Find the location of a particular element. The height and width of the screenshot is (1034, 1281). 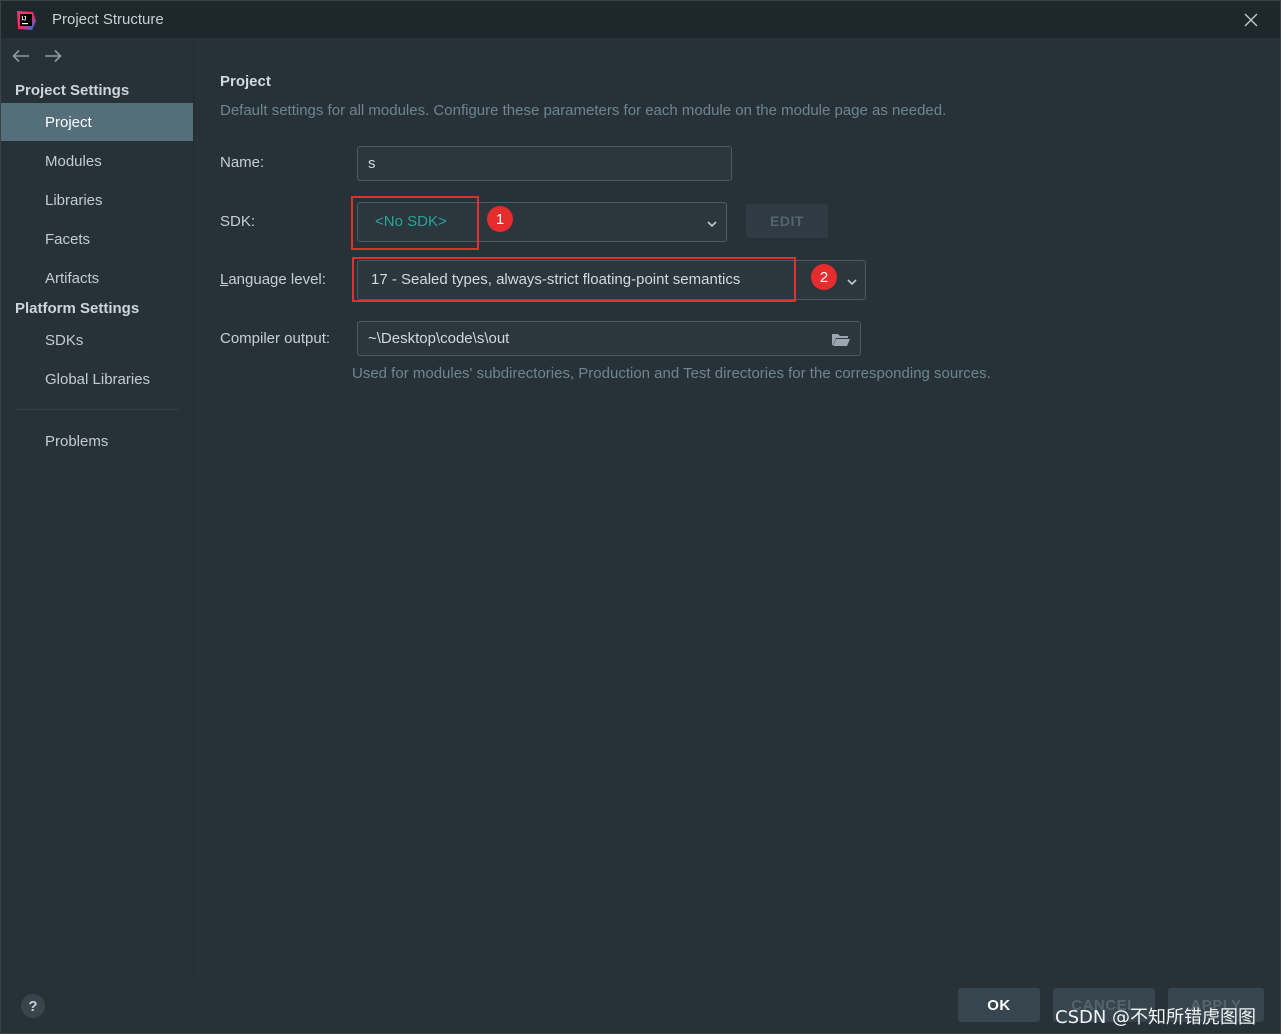

sidebar-item-label: Global Libraries is located at coordinates (98, 379).